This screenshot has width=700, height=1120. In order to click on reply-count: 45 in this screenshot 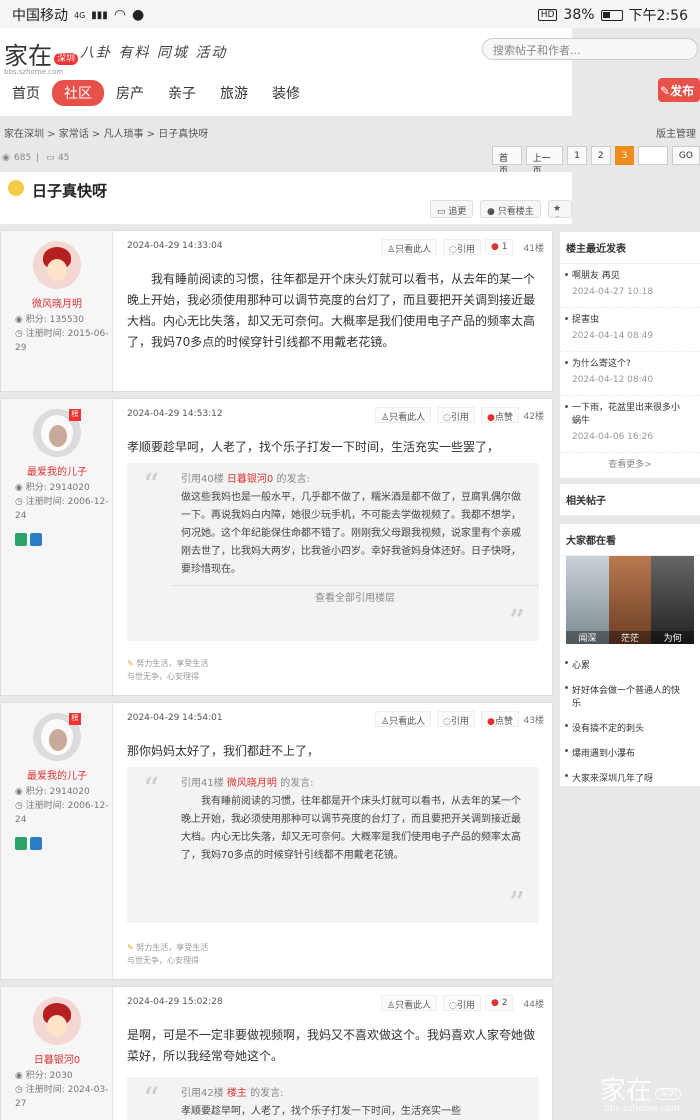, I will do `click(64, 158)`.